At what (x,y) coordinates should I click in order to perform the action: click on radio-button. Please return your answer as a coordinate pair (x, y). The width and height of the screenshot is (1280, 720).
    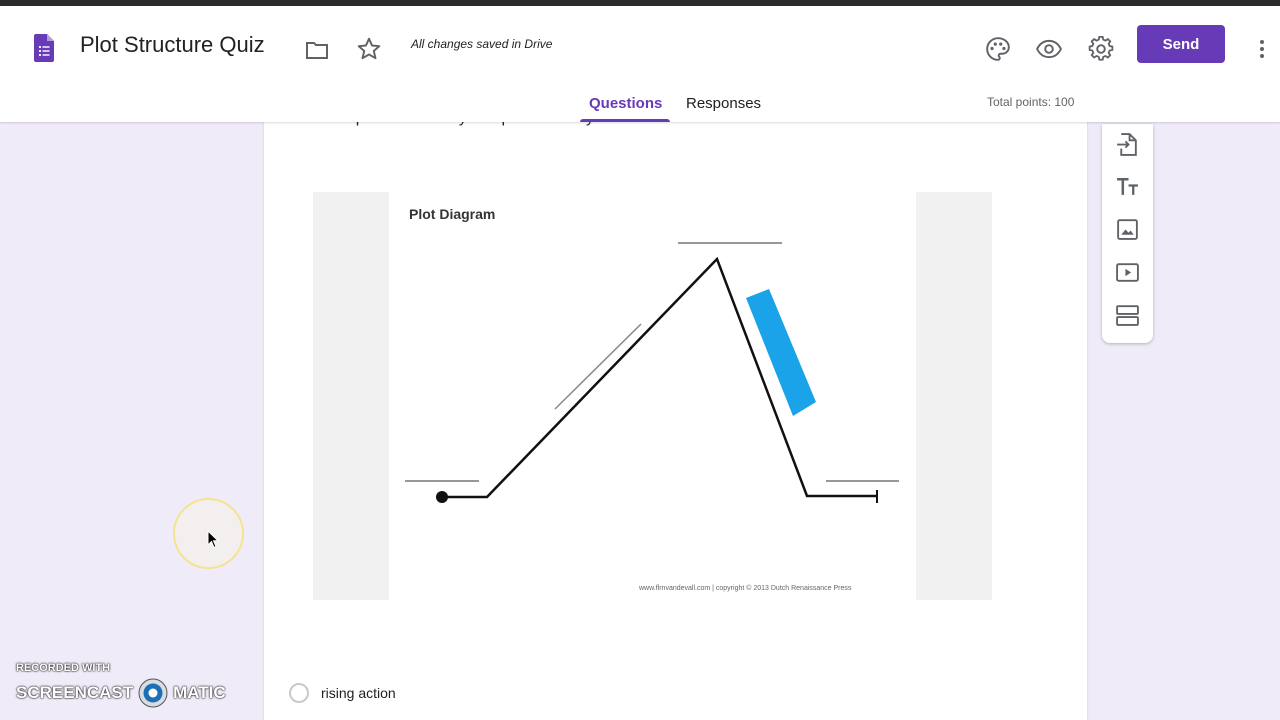
    Looking at the image, I should click on (299, 693).